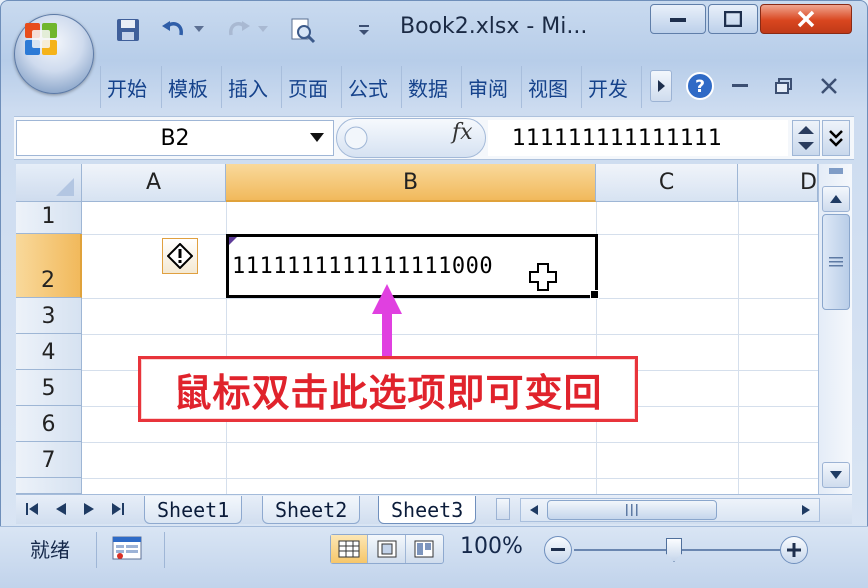 Image resolution: width=868 pixels, height=588 pixels. What do you see at coordinates (427, 510) in the screenshot?
I see `sheet-tab-sheet3: Sheet3` at bounding box center [427, 510].